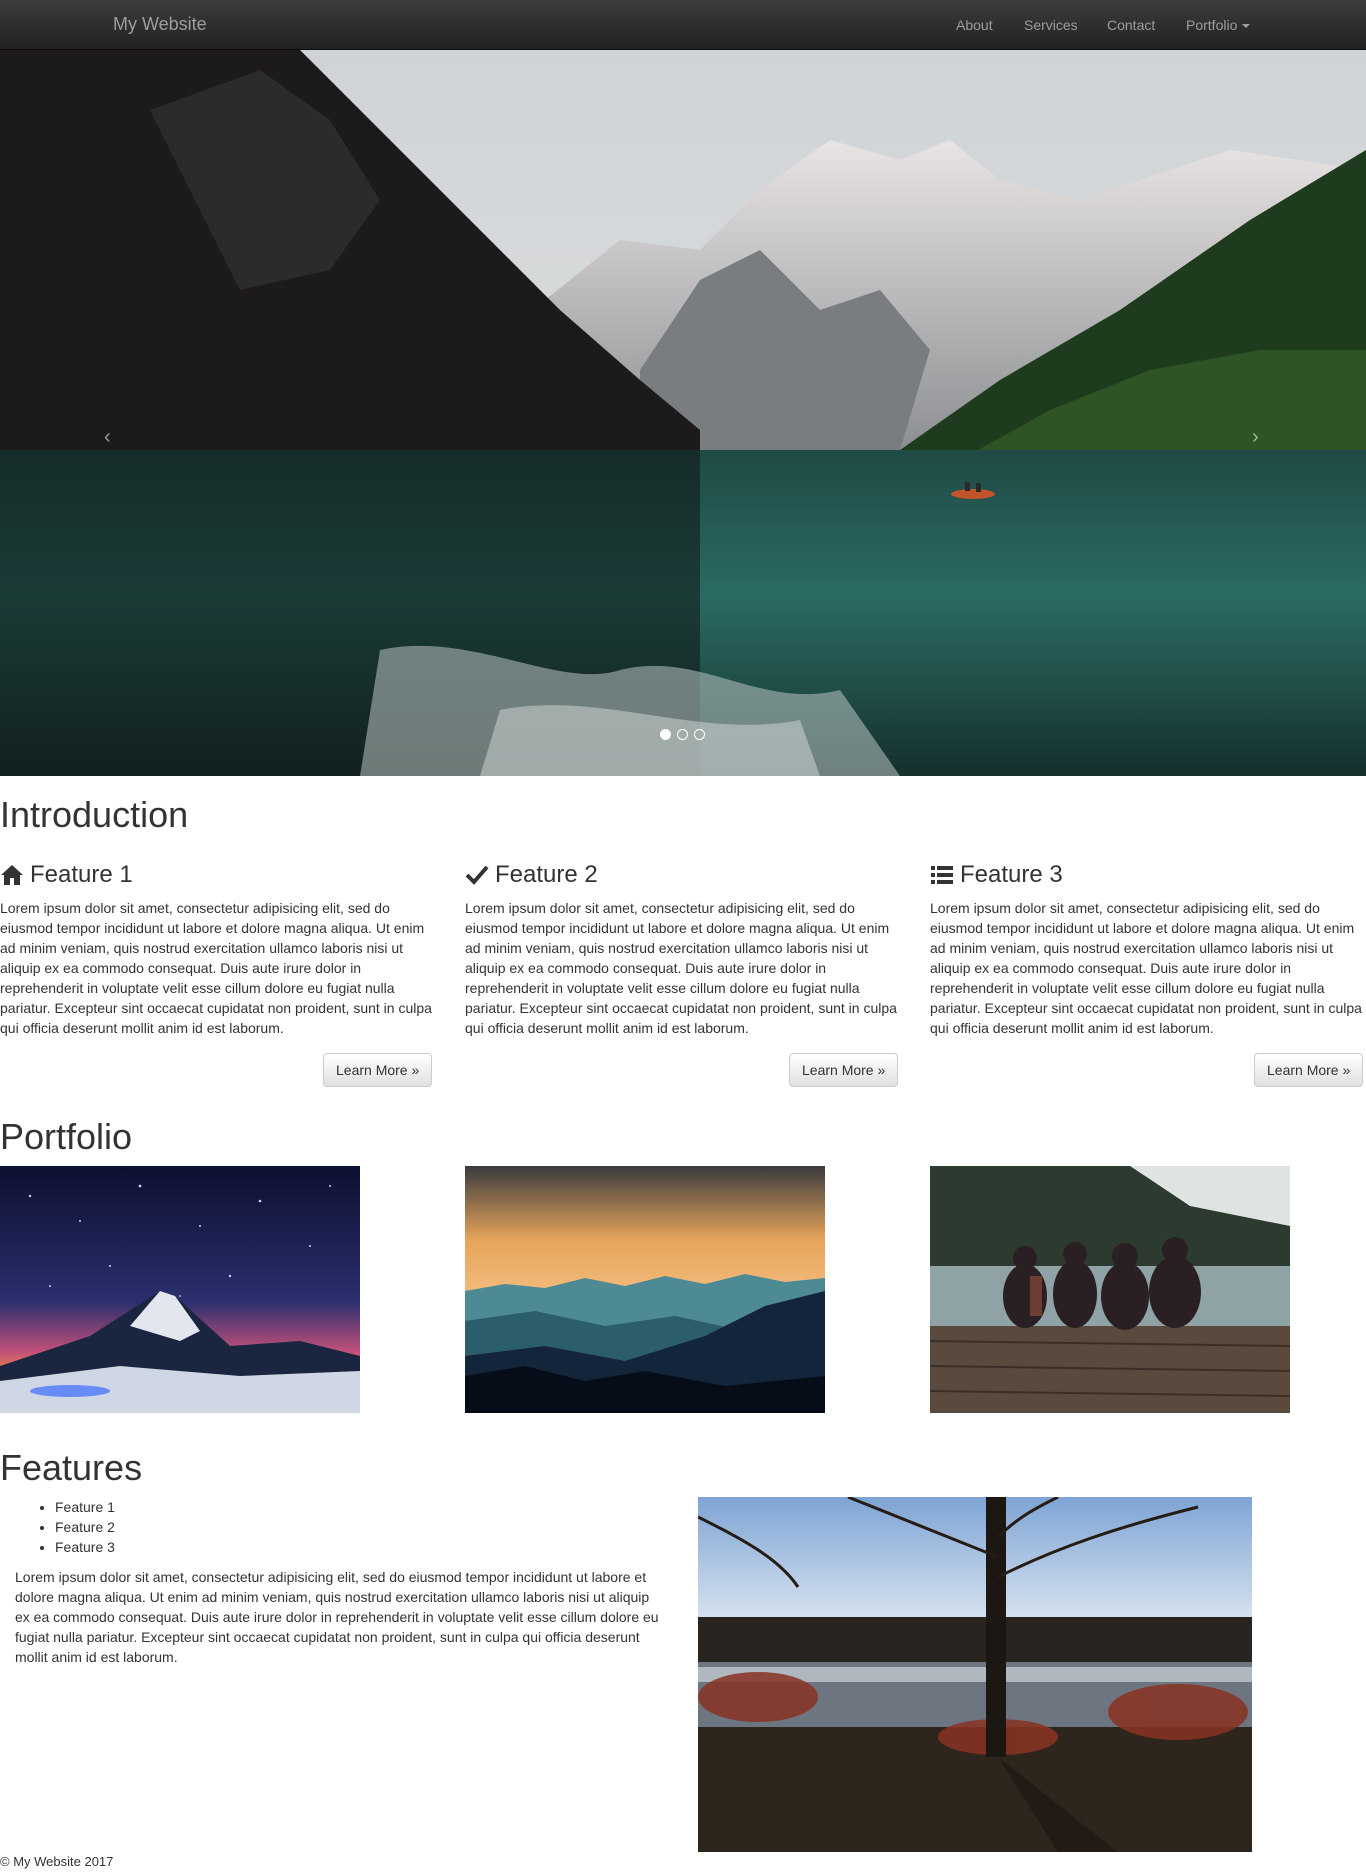 The height and width of the screenshot is (1874, 1366). I want to click on nav-portfolio-label: Portfolio, so click(1212, 25).